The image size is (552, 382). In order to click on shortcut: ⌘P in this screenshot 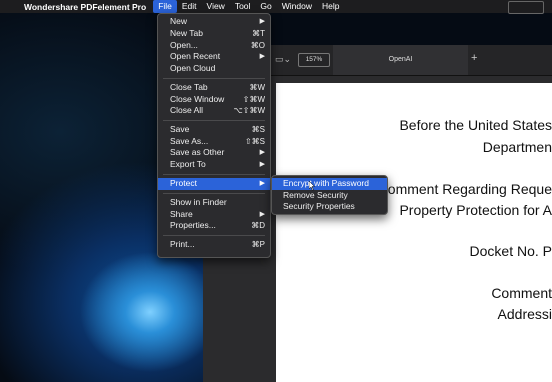, I will do `click(258, 244)`.